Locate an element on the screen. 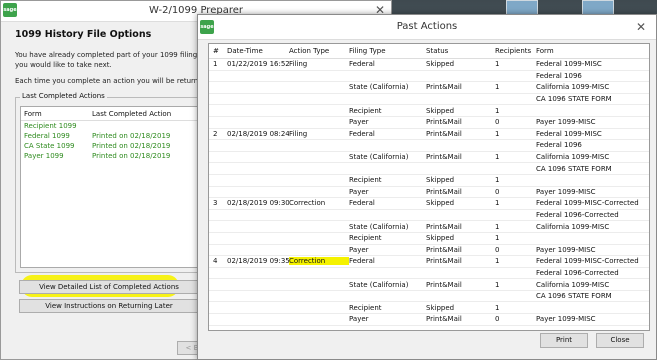  col-form: Form is located at coordinates (591, 51).